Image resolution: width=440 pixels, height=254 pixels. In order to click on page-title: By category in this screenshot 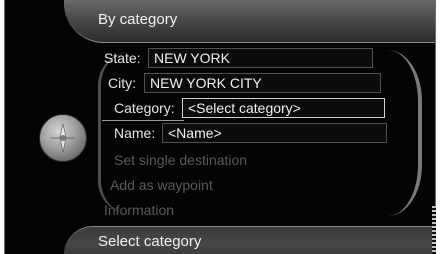, I will do `click(138, 19)`.